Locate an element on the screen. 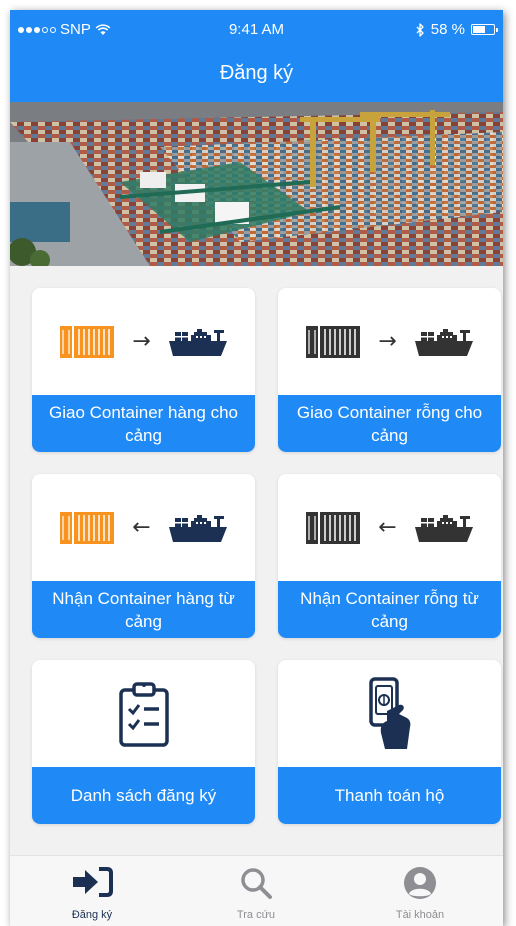 The width and height of the screenshot is (516, 926). card-label: Giao Container hàng cho cảng is located at coordinates (143, 423).